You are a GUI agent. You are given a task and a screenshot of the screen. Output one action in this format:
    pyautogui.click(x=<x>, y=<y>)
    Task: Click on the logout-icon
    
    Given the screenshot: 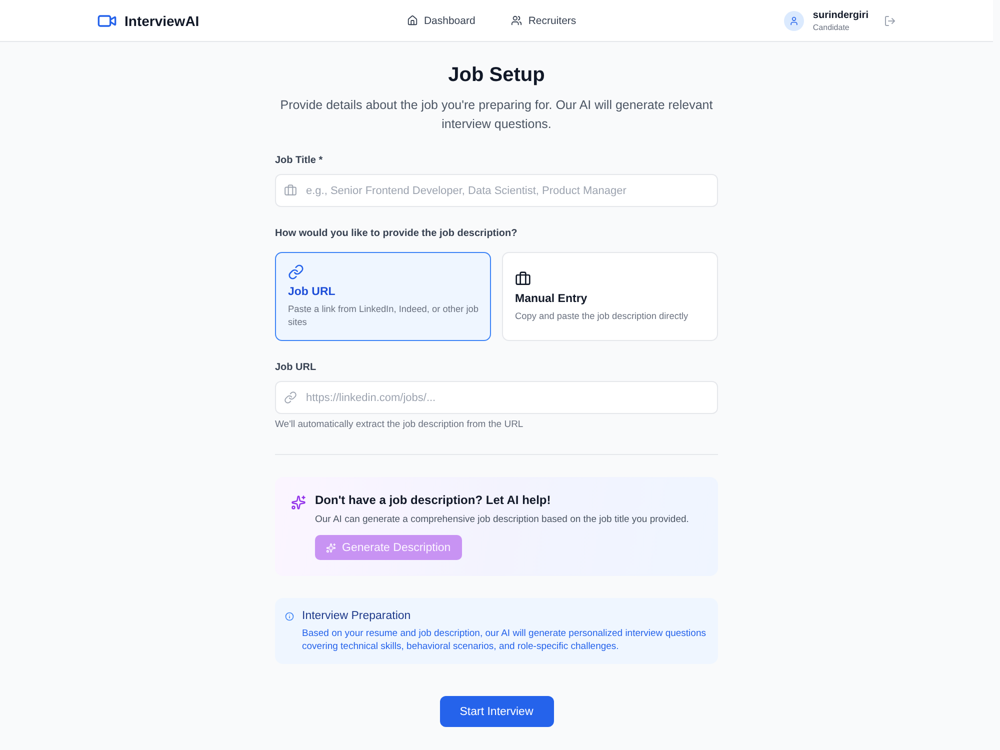 What is the action you would take?
    pyautogui.click(x=890, y=20)
    